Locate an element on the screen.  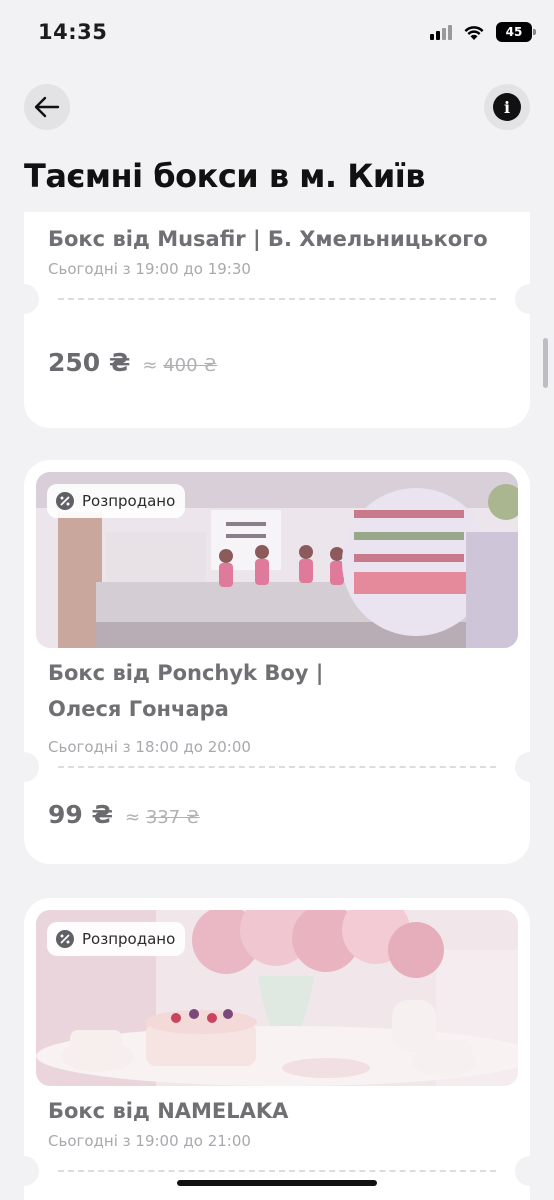
old-price: ≈ 400 ₴ is located at coordinates (179, 365).